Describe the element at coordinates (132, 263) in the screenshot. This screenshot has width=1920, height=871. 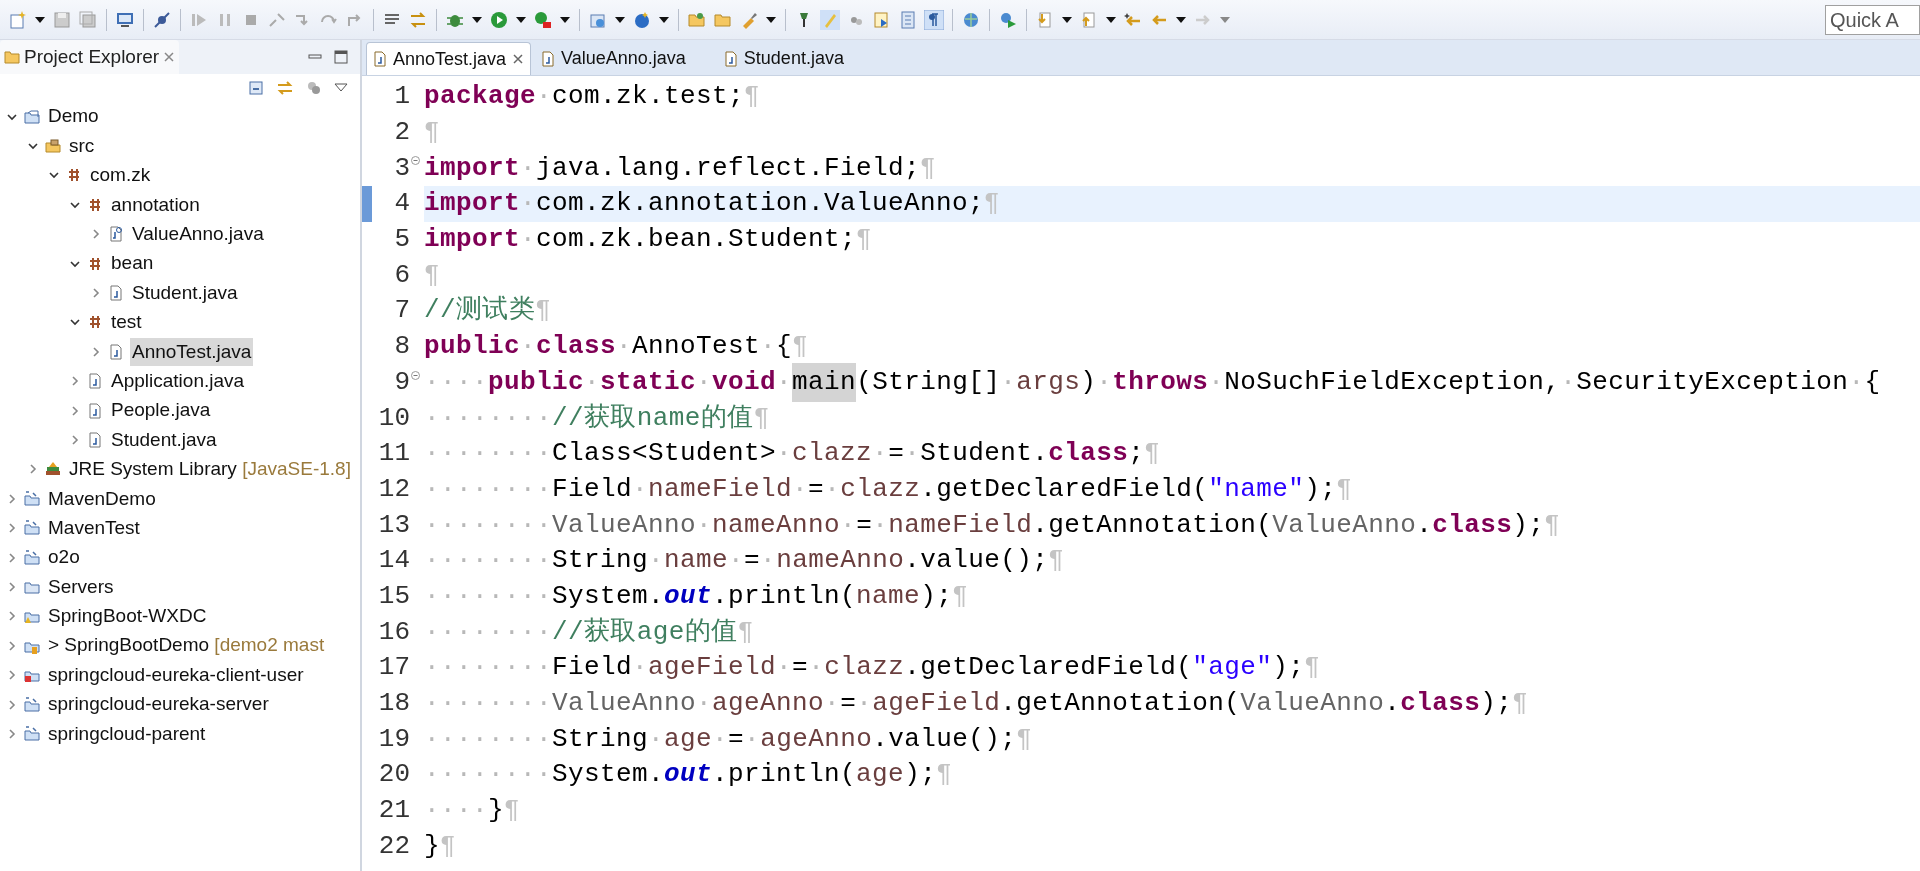
I see `tree-item: bean` at that location.